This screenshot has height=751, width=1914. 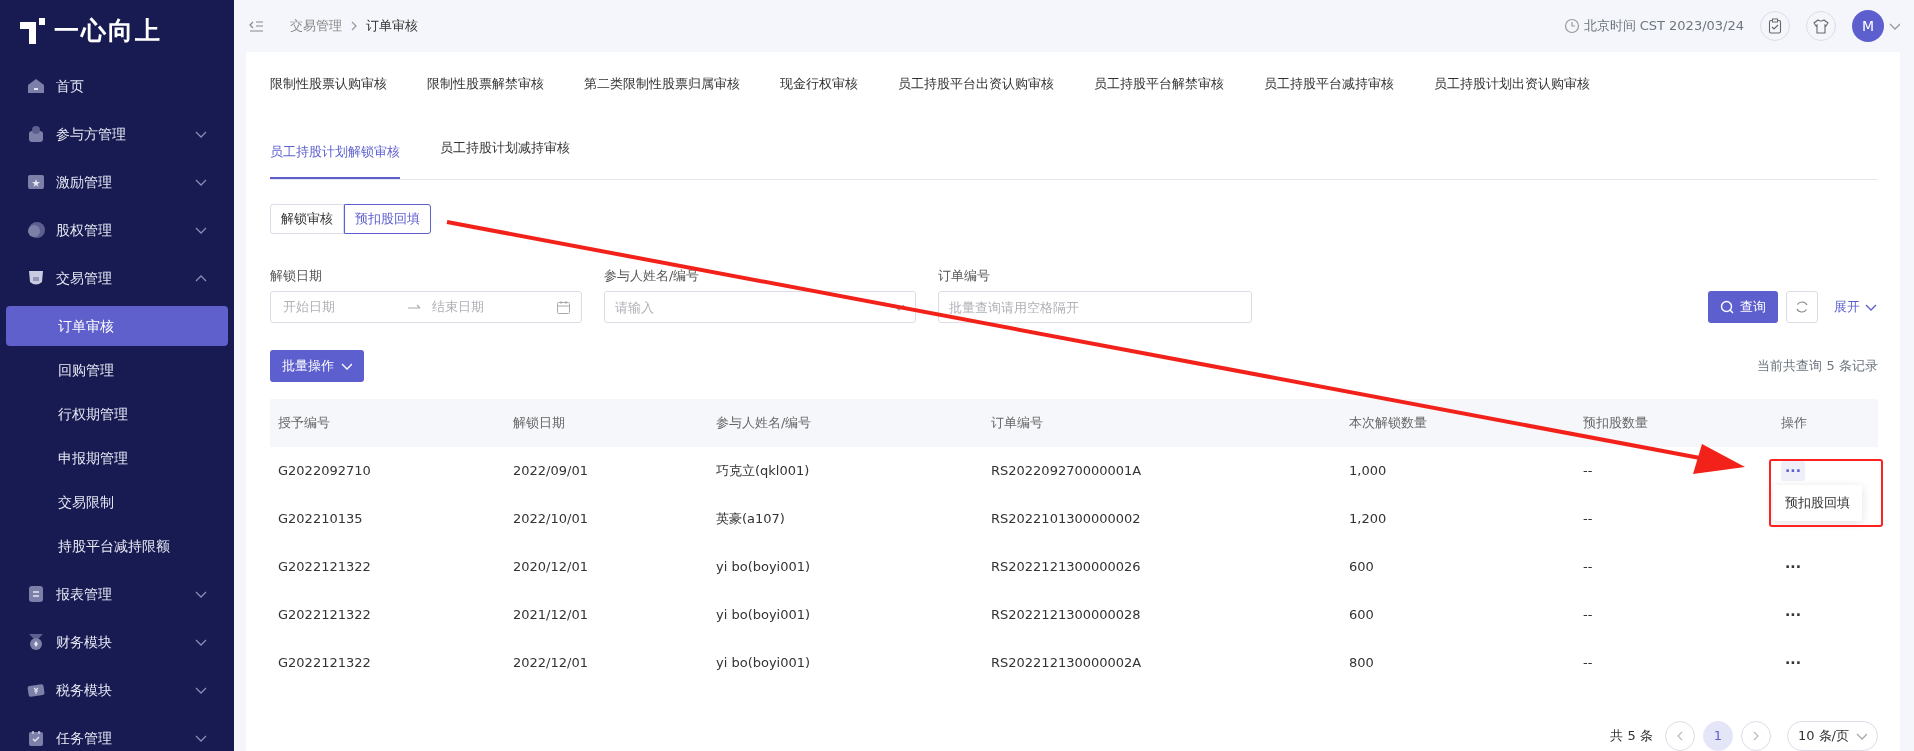 What do you see at coordinates (964, 275) in the screenshot?
I see `field-label: 订单编号` at bounding box center [964, 275].